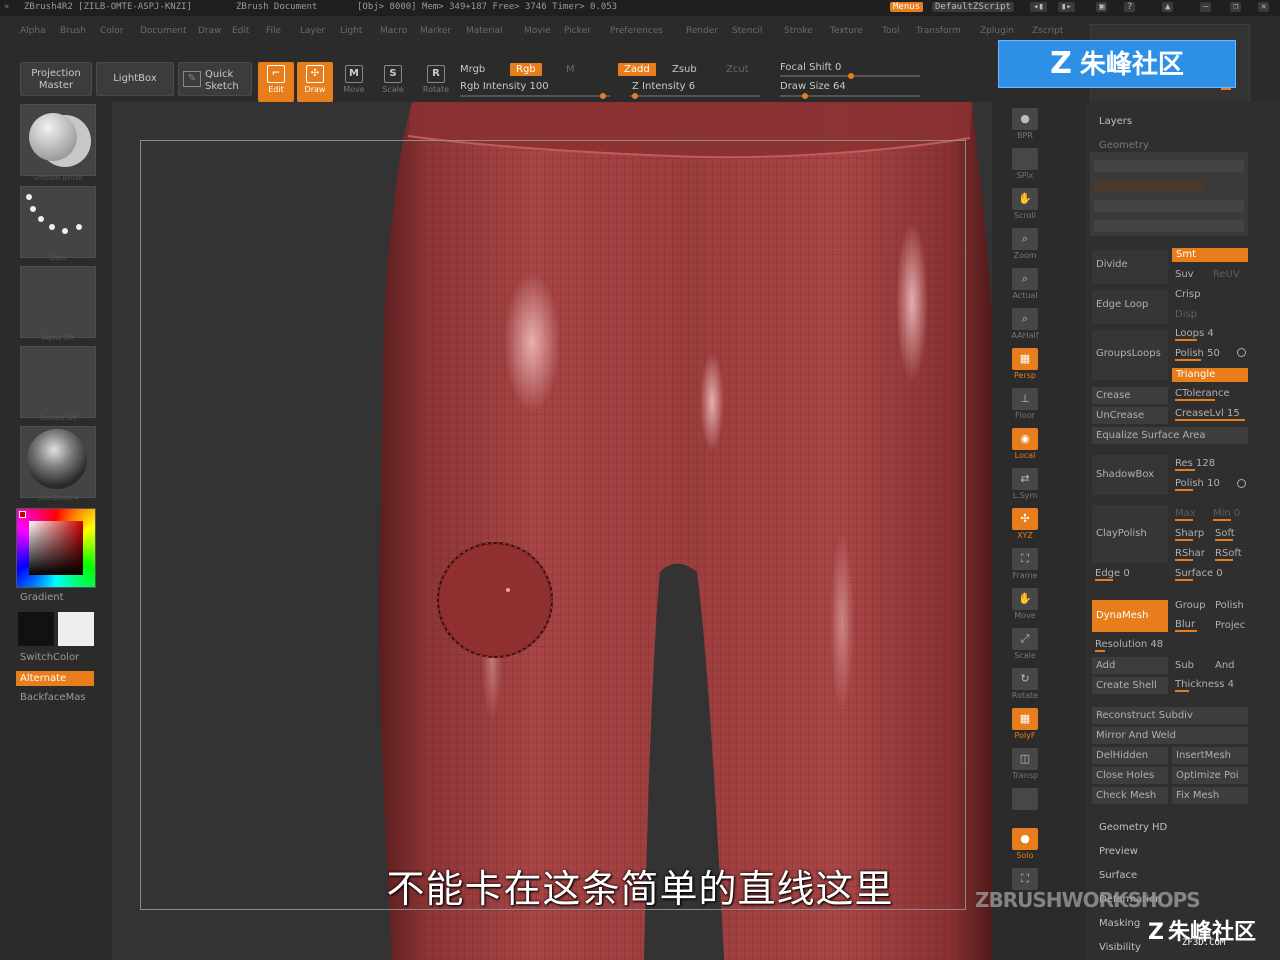 This screenshot has height=960, width=1280. What do you see at coordinates (351, 31) in the screenshot?
I see `menu-item-light: Light` at bounding box center [351, 31].